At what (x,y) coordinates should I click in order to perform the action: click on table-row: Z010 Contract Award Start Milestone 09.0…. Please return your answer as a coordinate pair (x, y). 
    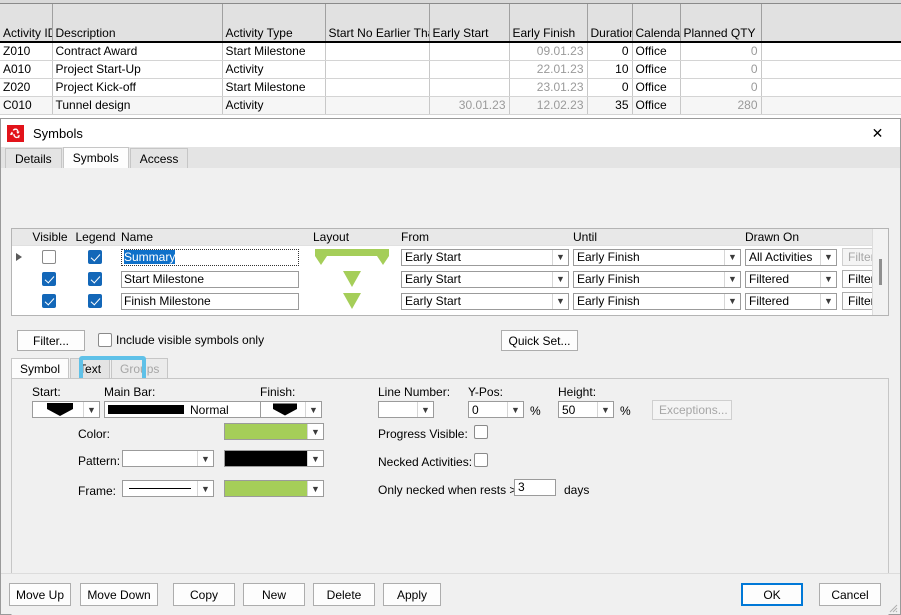
    Looking at the image, I should click on (450, 51).